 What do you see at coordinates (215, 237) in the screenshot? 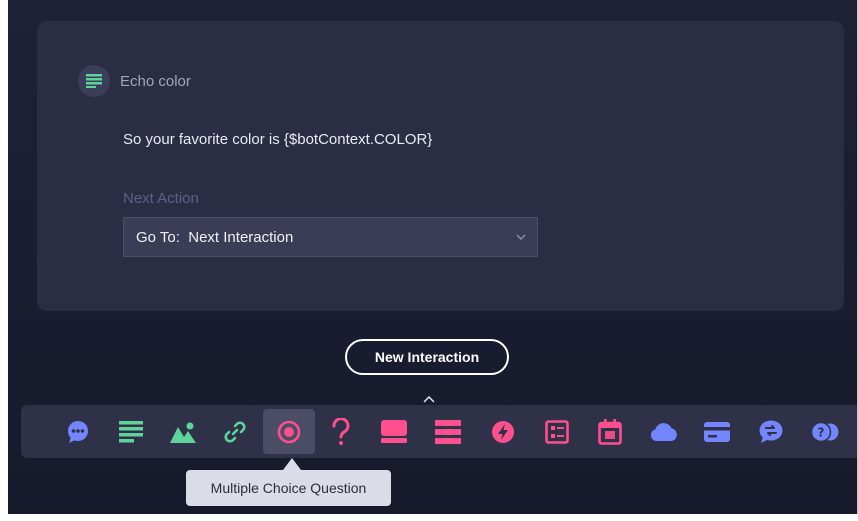
I see `next-action-value: Go To: Next Interaction` at bounding box center [215, 237].